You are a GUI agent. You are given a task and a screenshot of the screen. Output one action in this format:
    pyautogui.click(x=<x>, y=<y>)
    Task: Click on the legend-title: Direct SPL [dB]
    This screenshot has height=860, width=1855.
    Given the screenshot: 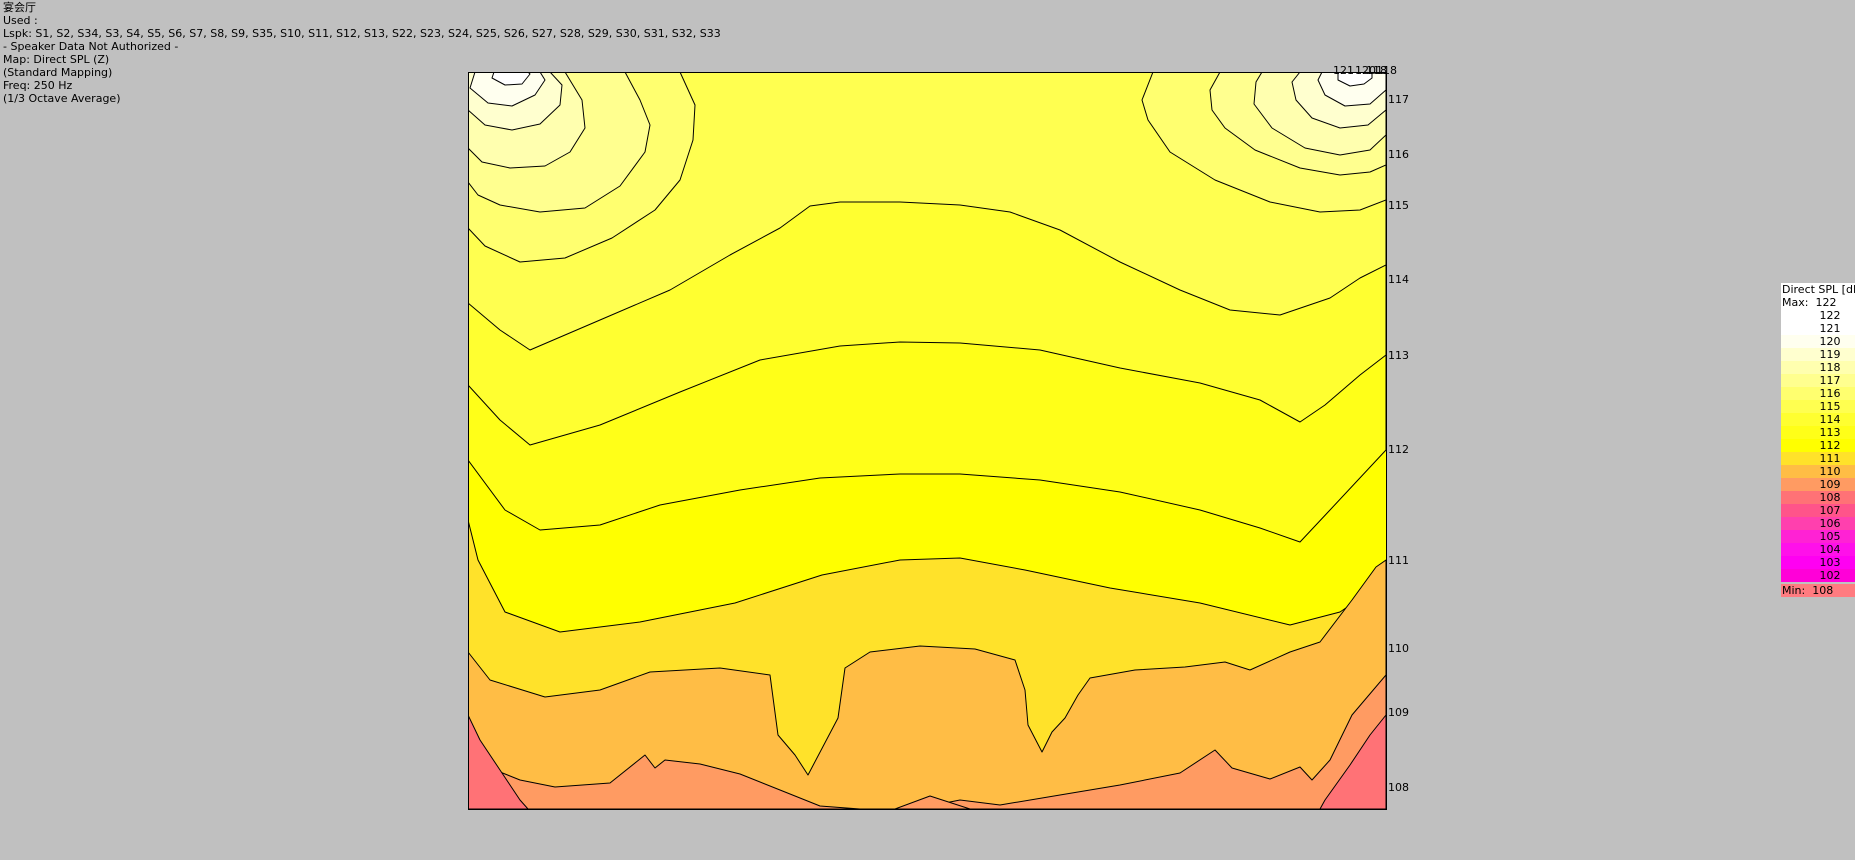 What is the action you would take?
    pyautogui.click(x=1818, y=289)
    